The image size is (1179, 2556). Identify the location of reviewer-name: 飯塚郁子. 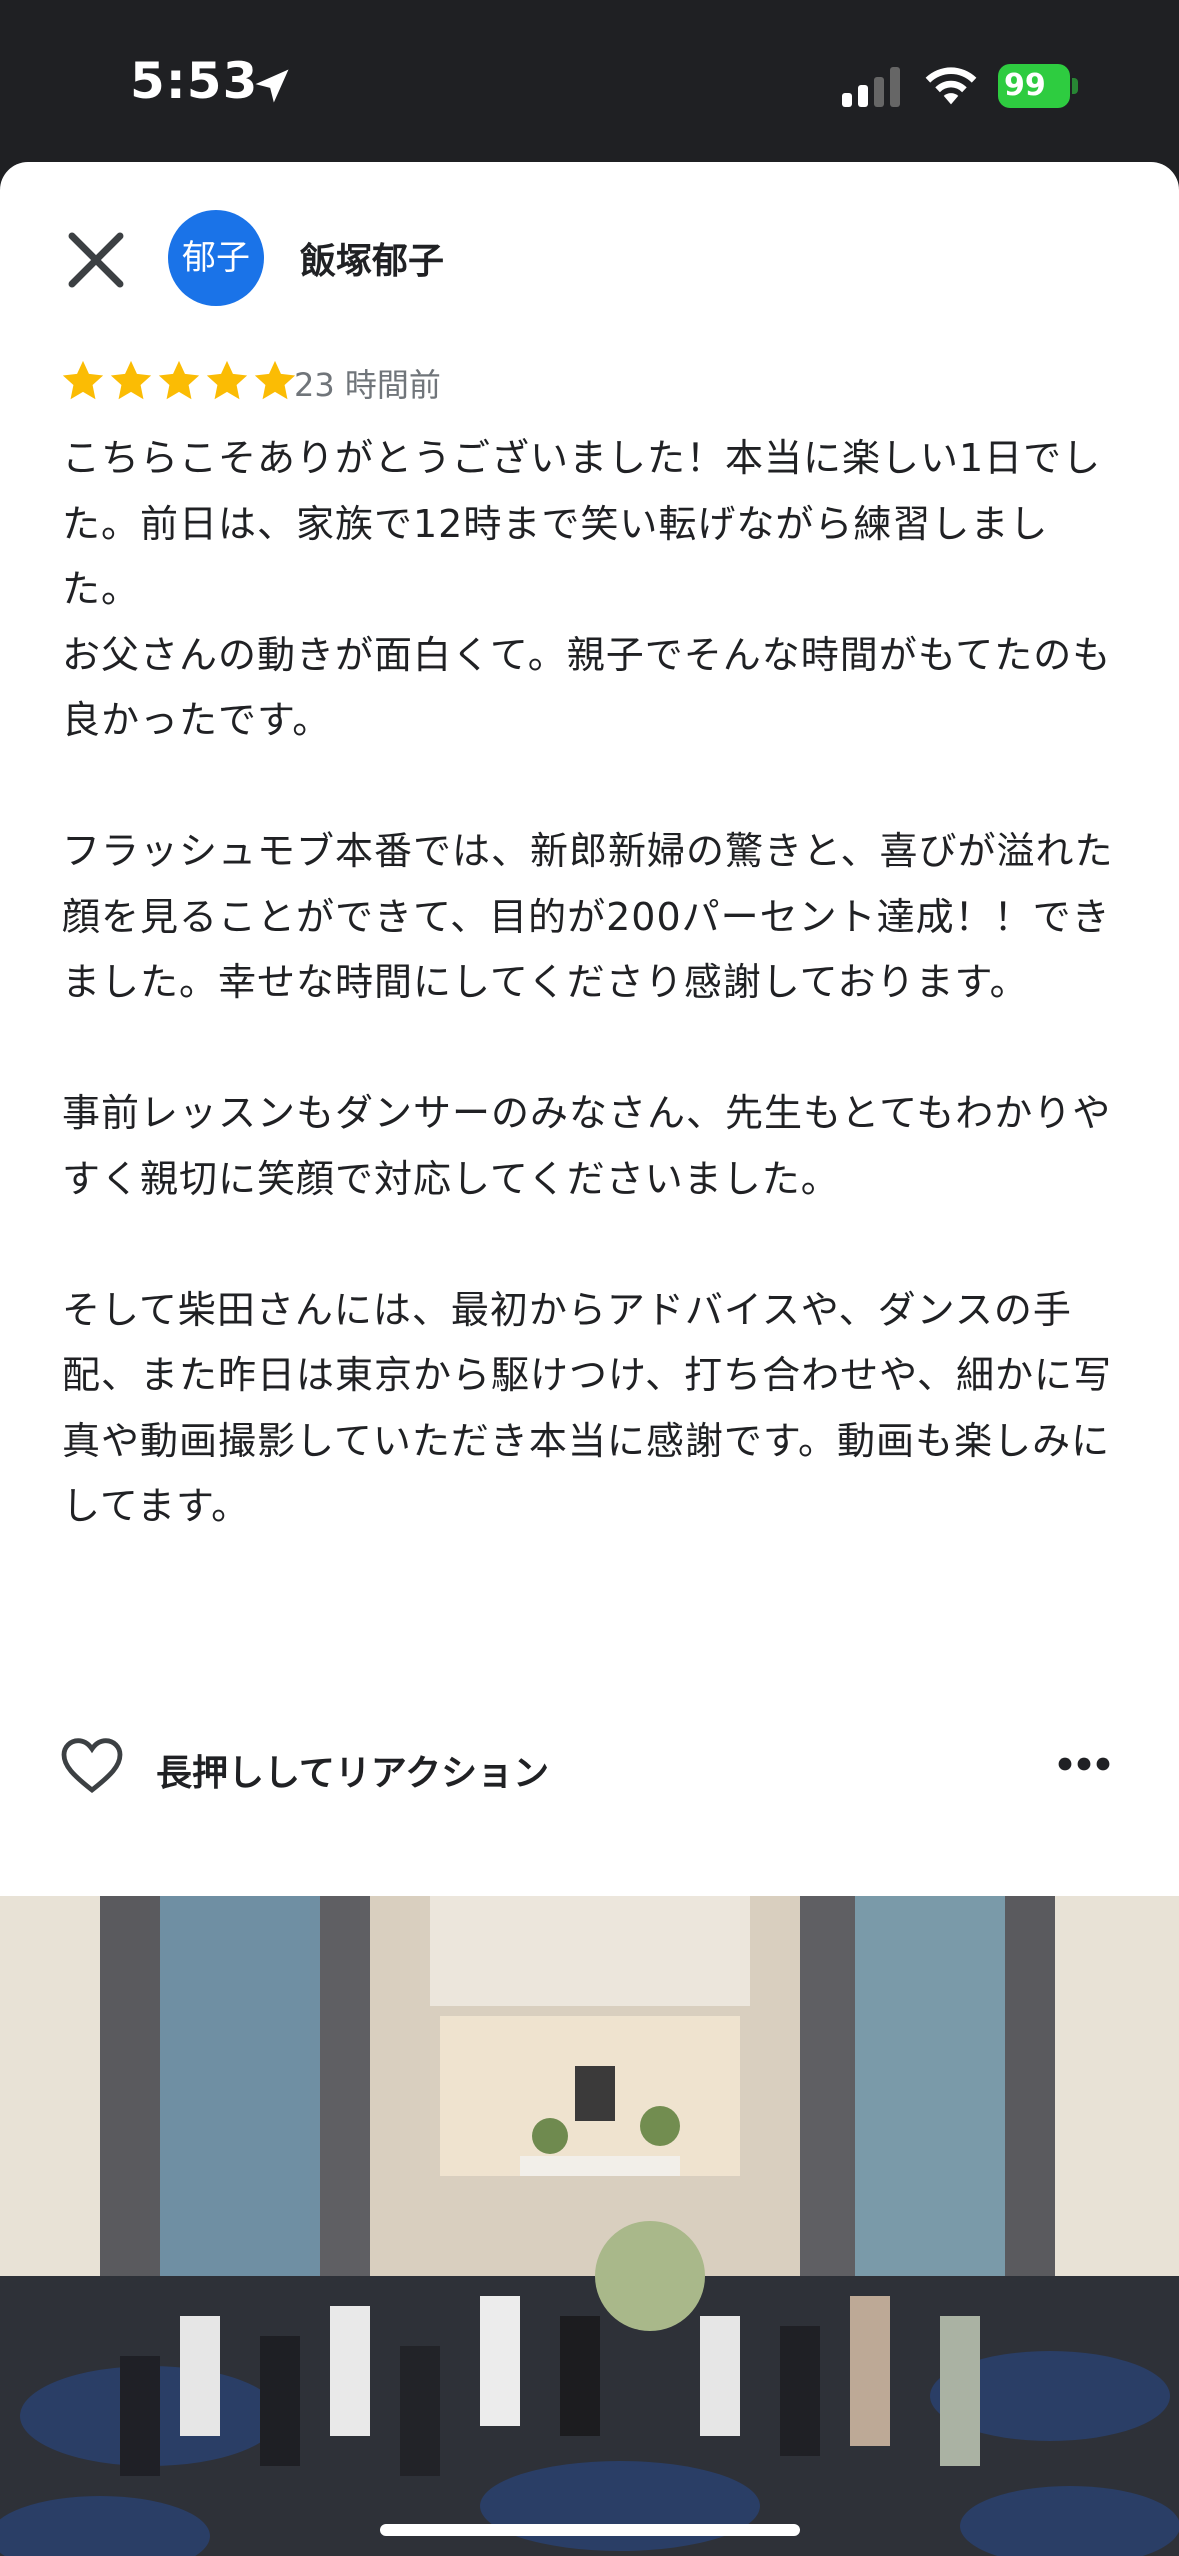
(372, 258).